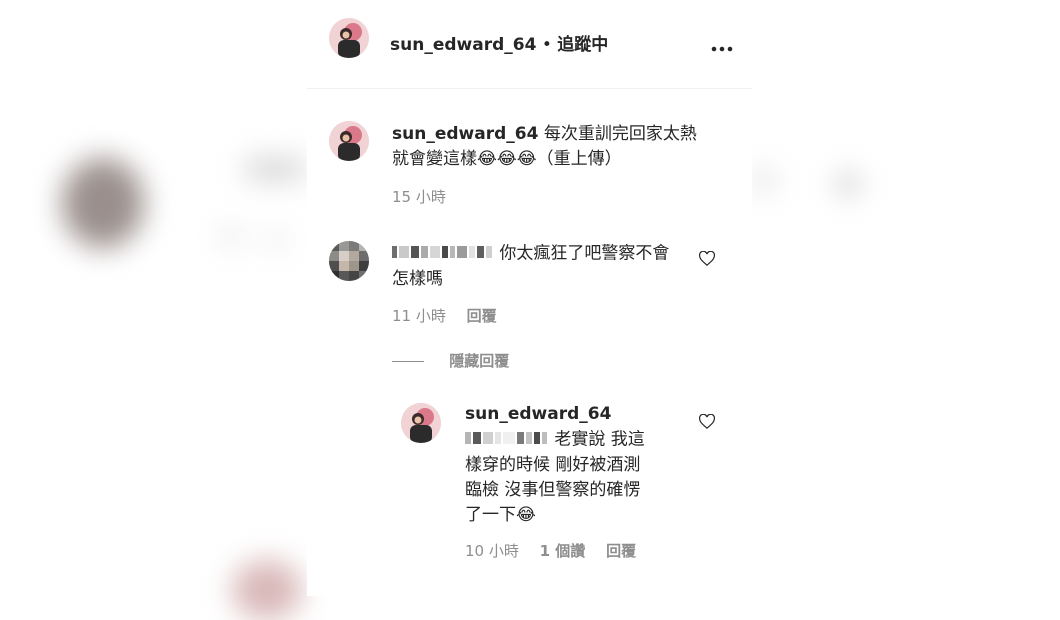 Image resolution: width=1060 pixels, height=620 pixels. Describe the element at coordinates (542, 266) in the screenshot. I see `comment-1-body: 你太瘋狂了吧警察不會 怎樣嗎` at that location.